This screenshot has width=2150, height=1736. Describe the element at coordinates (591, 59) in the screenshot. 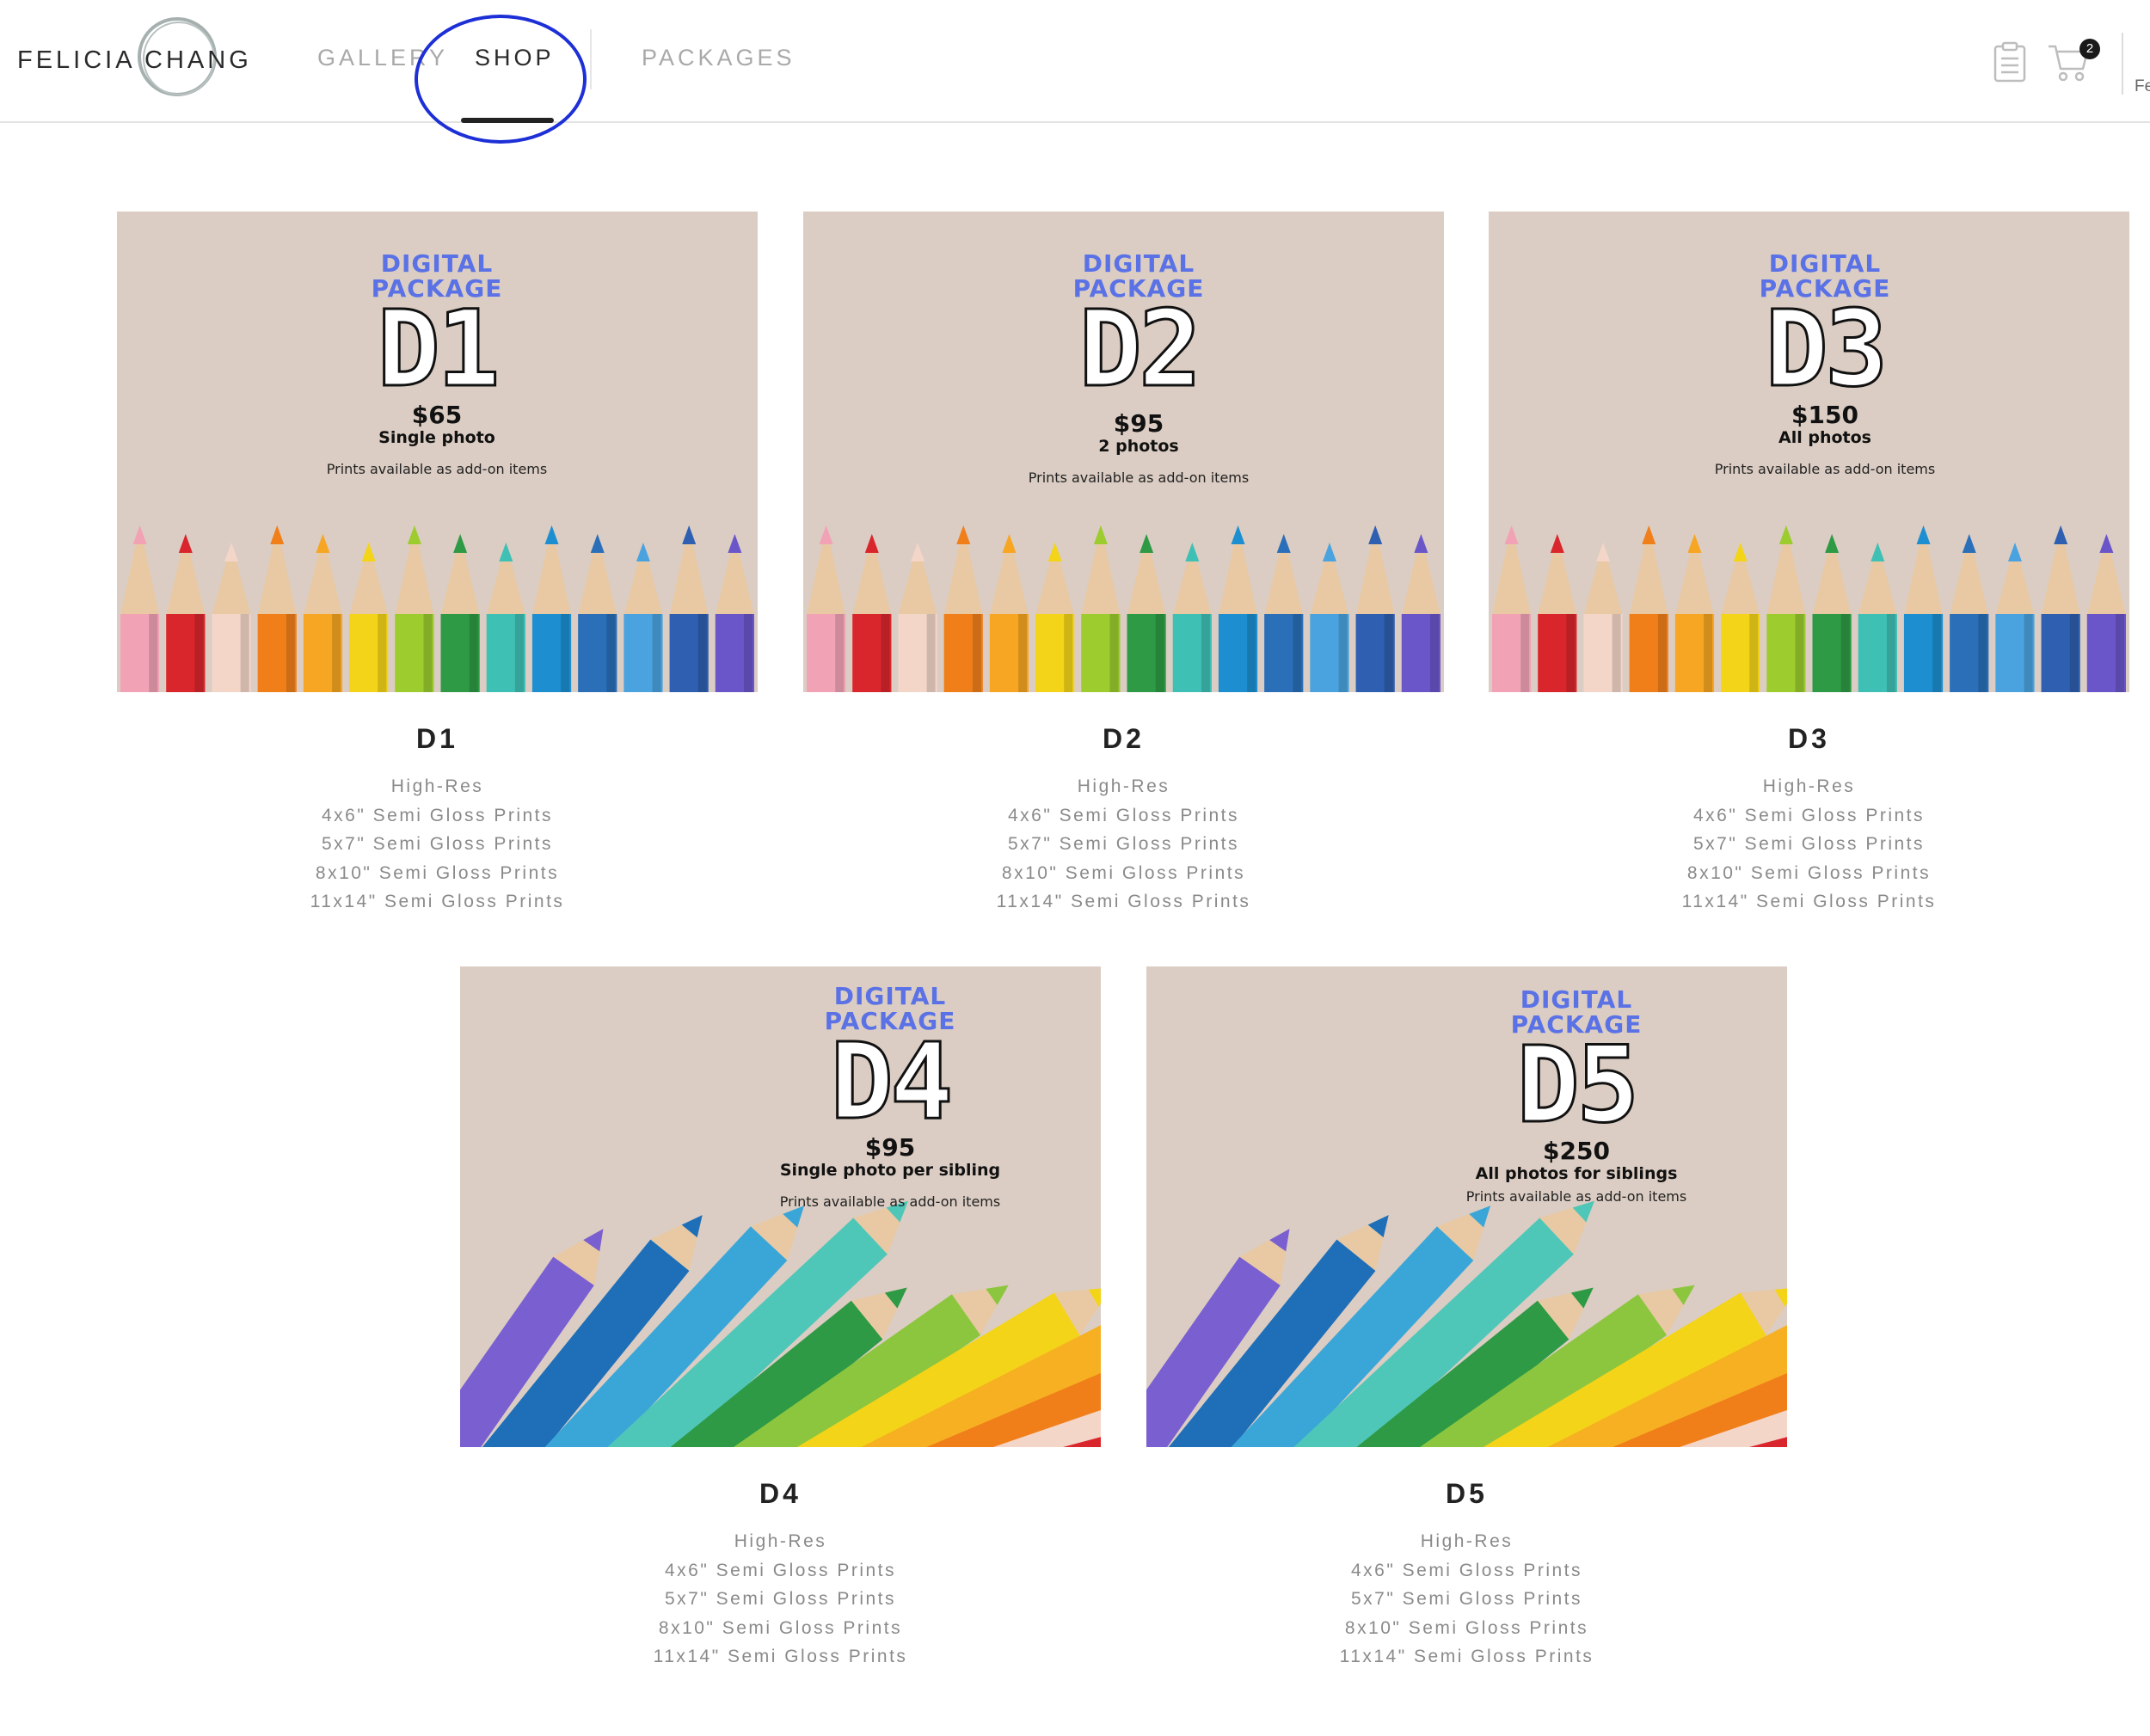

I see `nav-divider` at that location.